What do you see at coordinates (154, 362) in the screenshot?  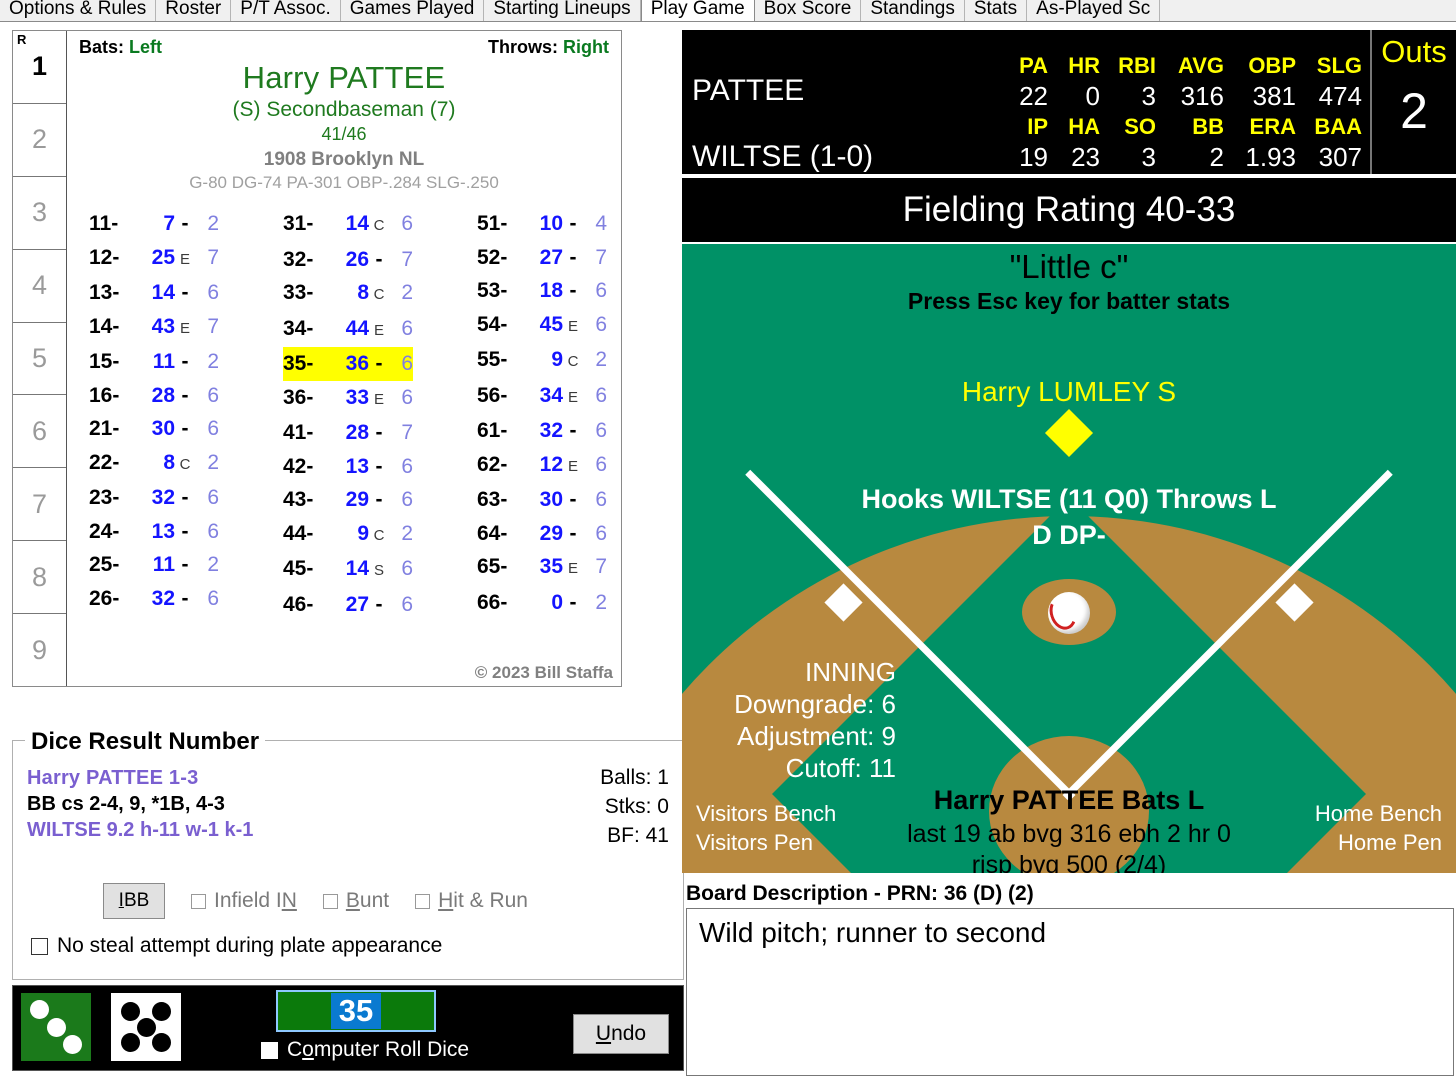 I see `dice-row: 15- 11-2` at bounding box center [154, 362].